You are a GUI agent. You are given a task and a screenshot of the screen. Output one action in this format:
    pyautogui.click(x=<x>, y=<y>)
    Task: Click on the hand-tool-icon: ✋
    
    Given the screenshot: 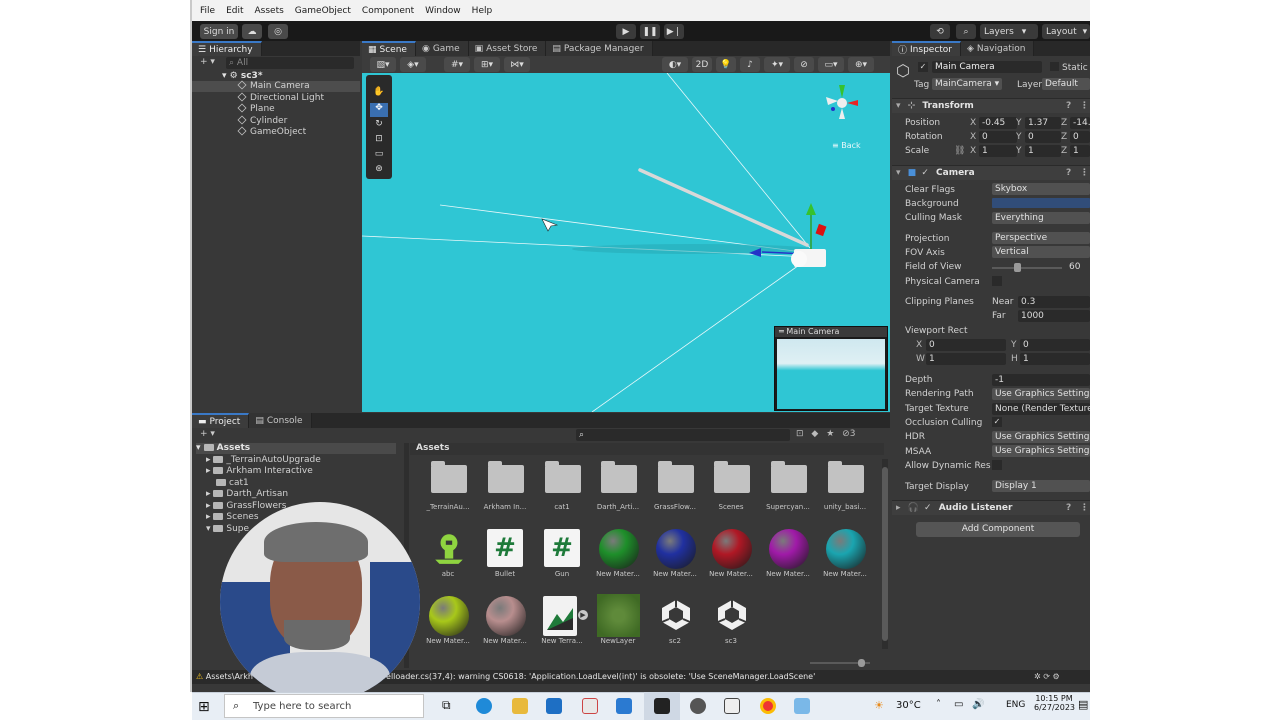 What is the action you would take?
    pyautogui.click(x=379, y=94)
    